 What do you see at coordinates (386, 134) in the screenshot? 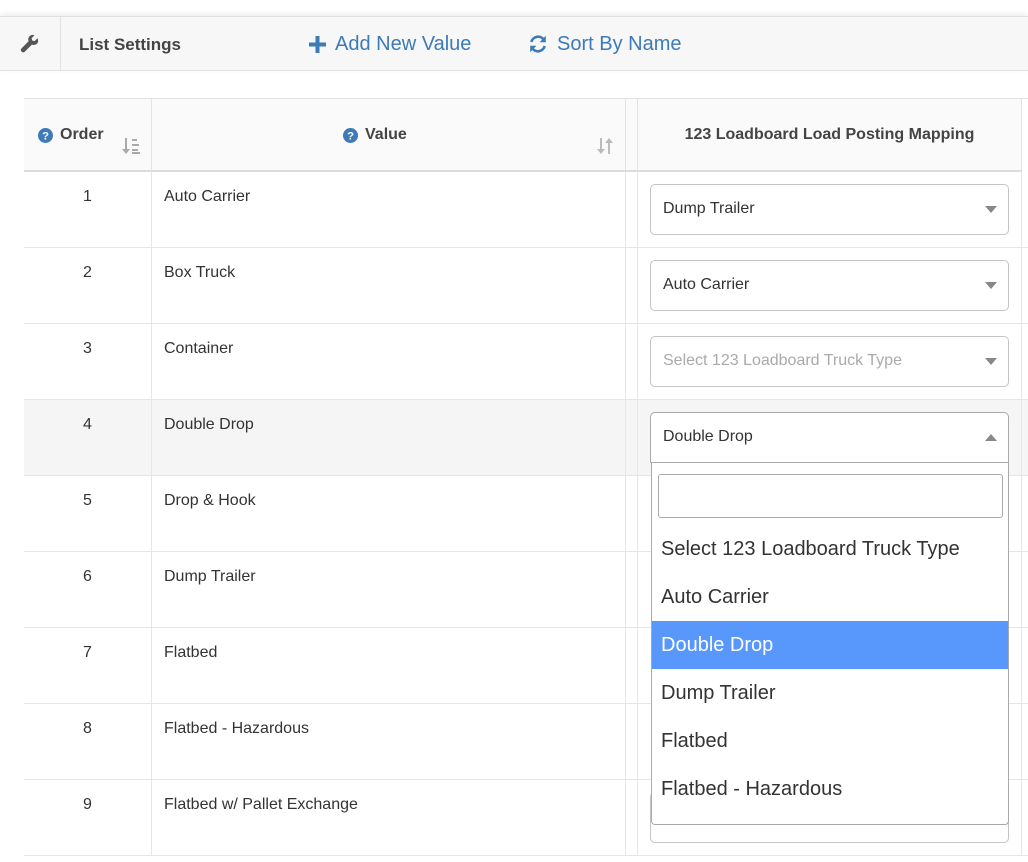
I see `value-header-label: Value` at bounding box center [386, 134].